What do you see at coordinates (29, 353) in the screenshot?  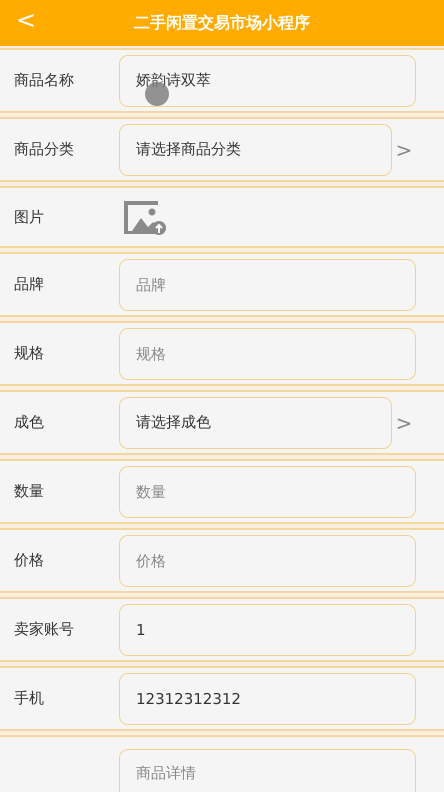 I see `field-label: 规格` at bounding box center [29, 353].